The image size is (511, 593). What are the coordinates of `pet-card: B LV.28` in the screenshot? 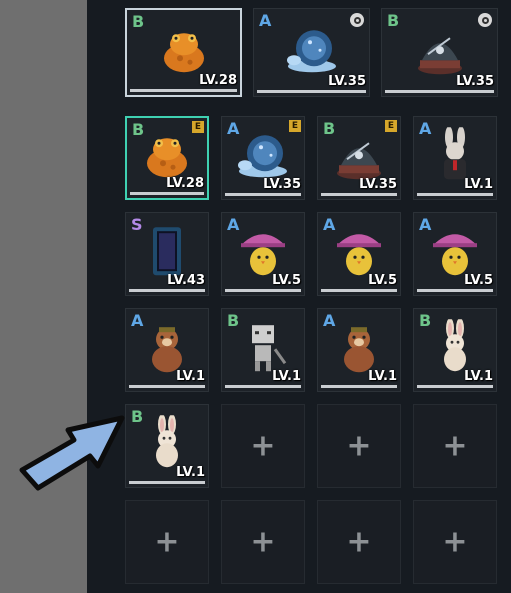 It's located at (183, 52).